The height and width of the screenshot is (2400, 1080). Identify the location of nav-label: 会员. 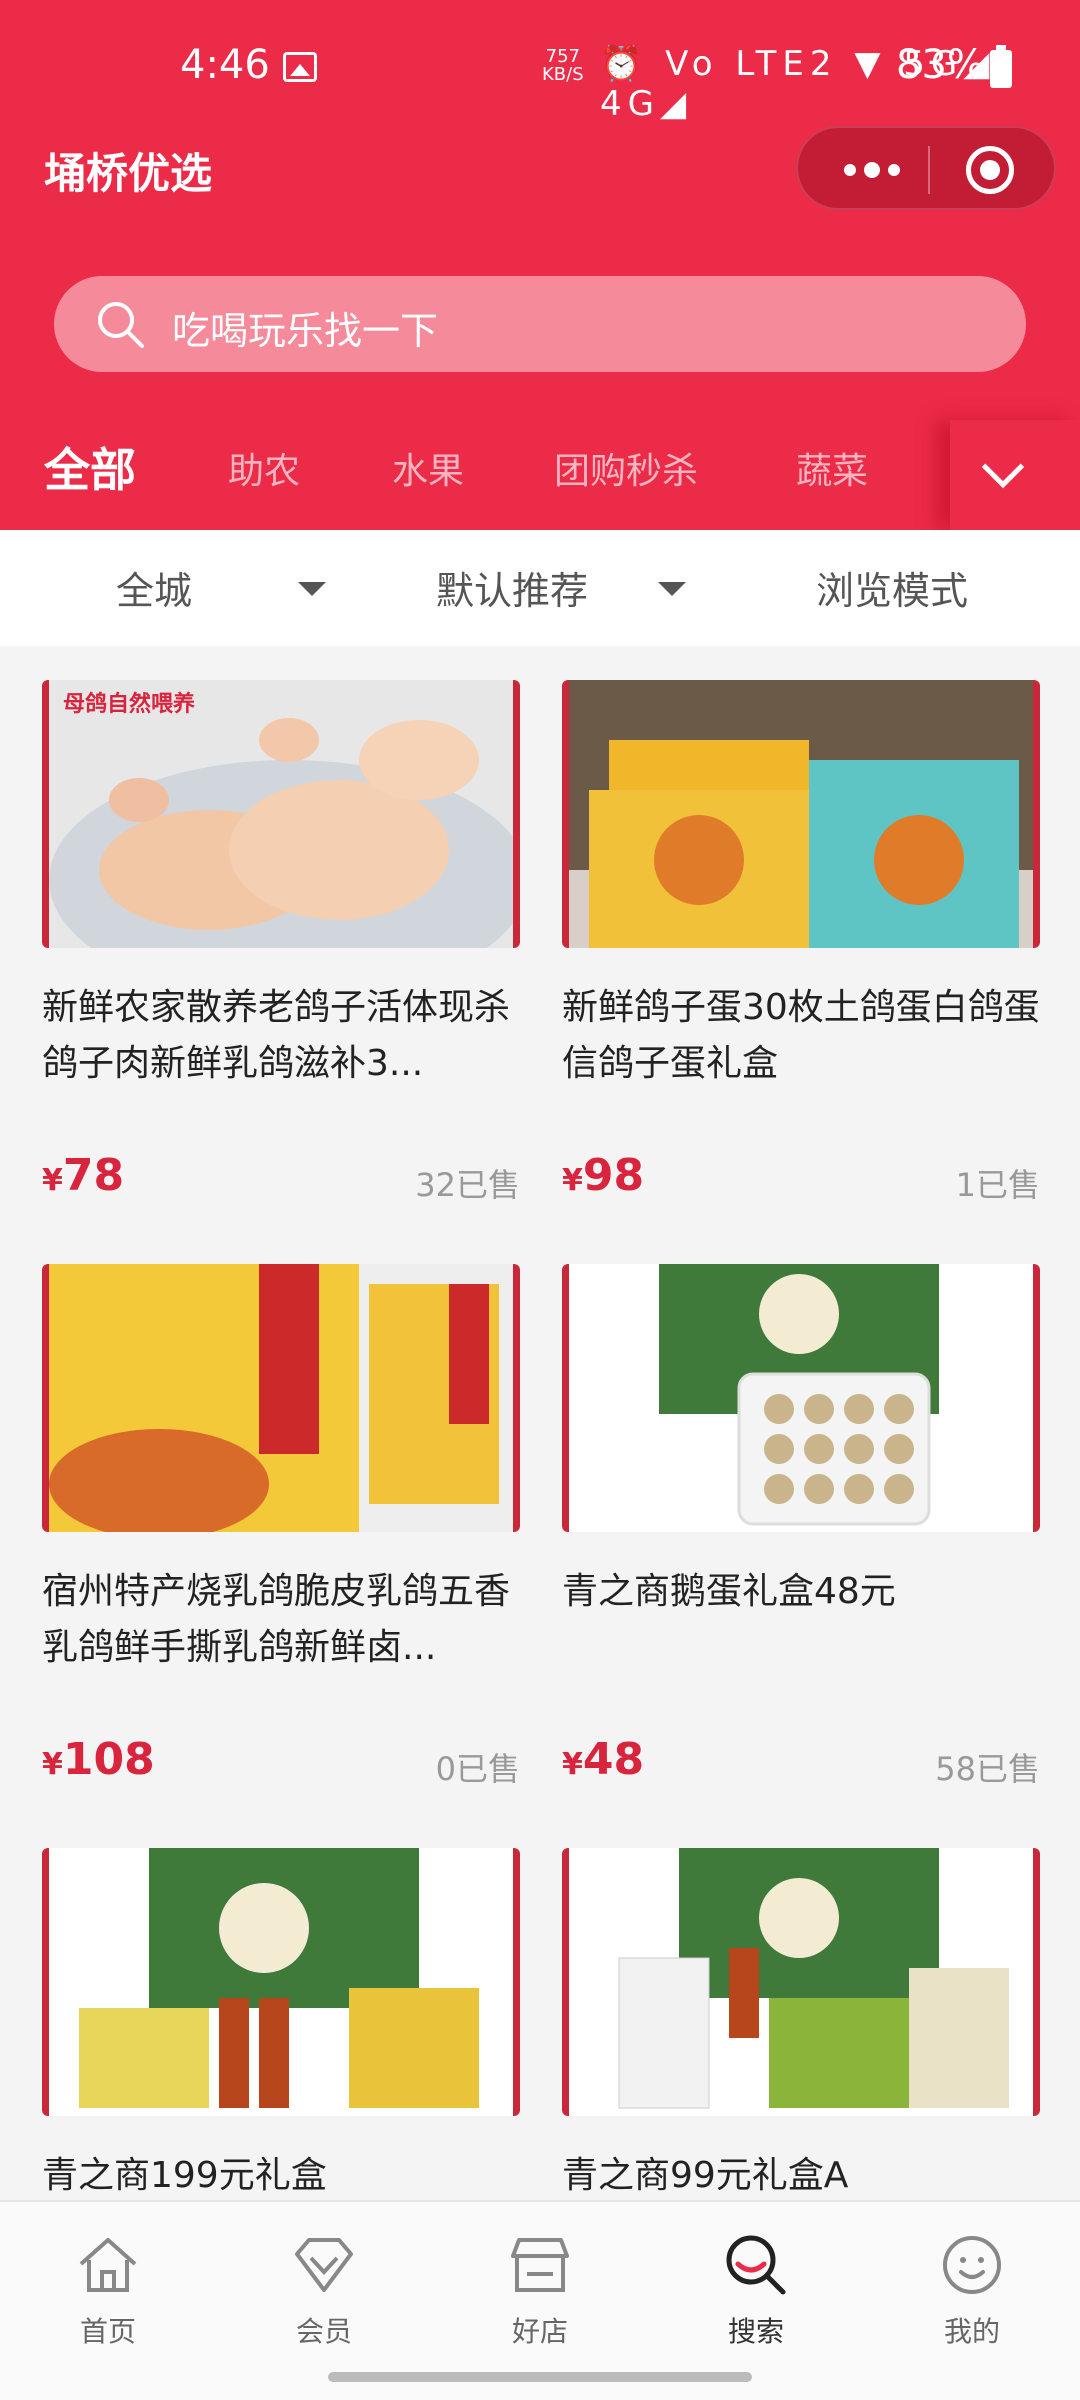
(323, 2331).